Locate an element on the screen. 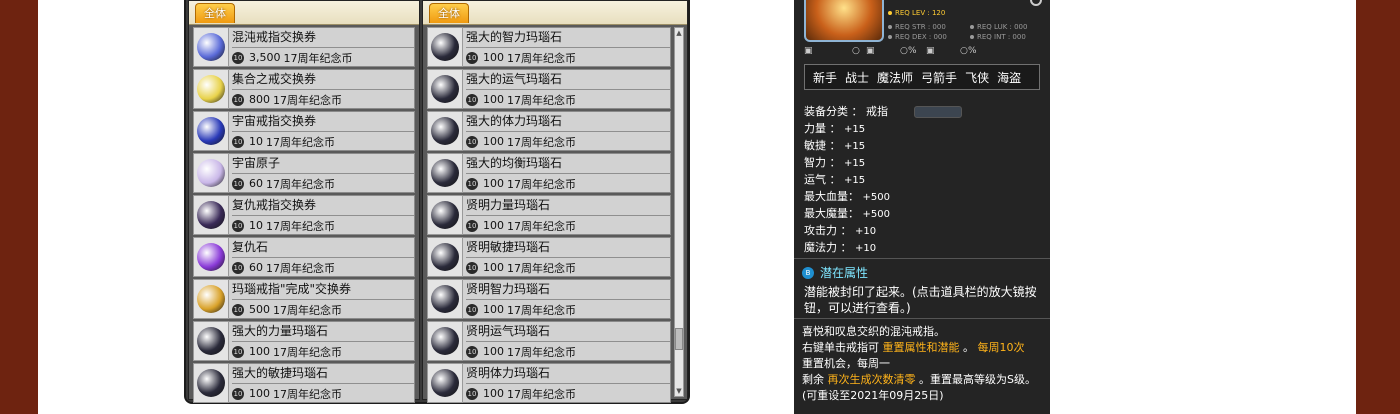  shop-item: 混沌戒指交换券 10 3,500 17周年纪念币 is located at coordinates (304, 47).